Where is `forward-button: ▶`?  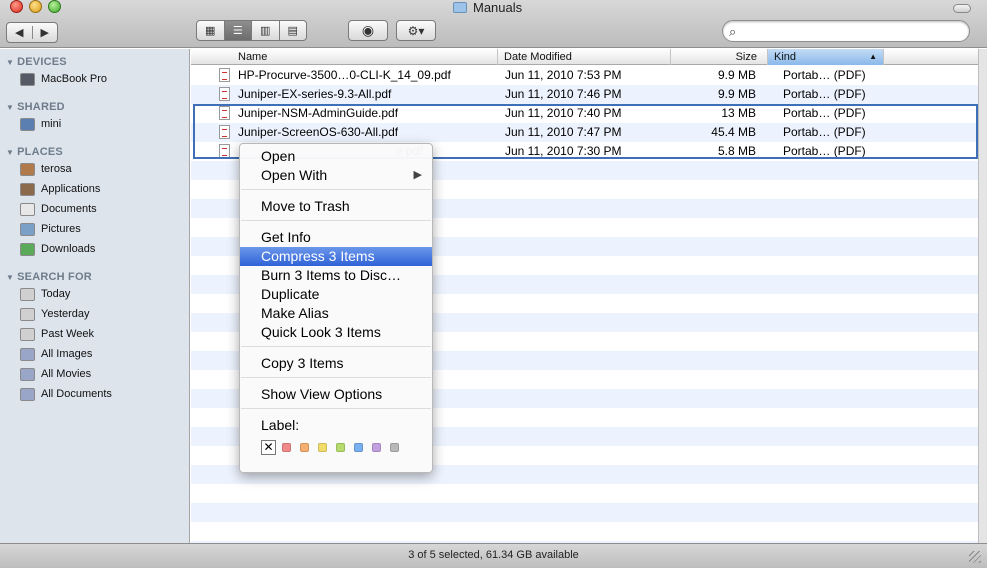
forward-button: ▶ is located at coordinates (44, 32).